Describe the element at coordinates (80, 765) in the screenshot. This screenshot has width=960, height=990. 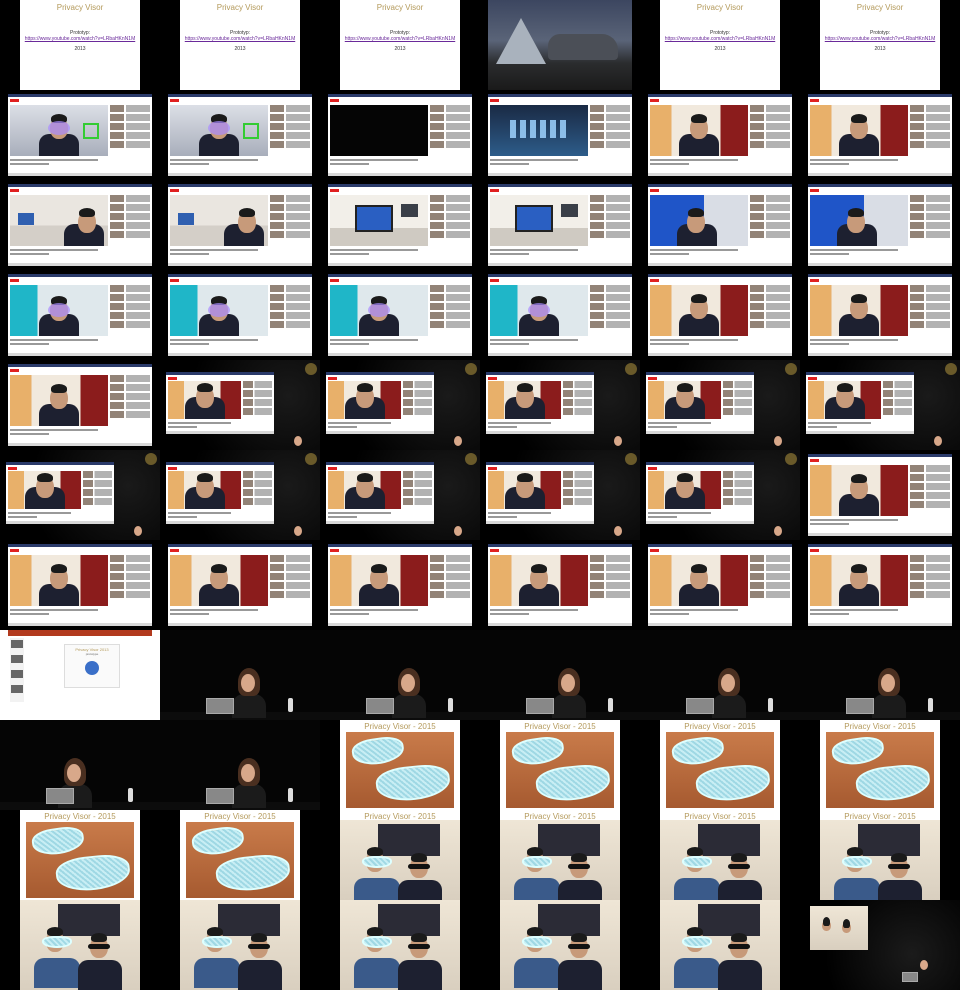
I see `thumbnail-stage-look` at that location.